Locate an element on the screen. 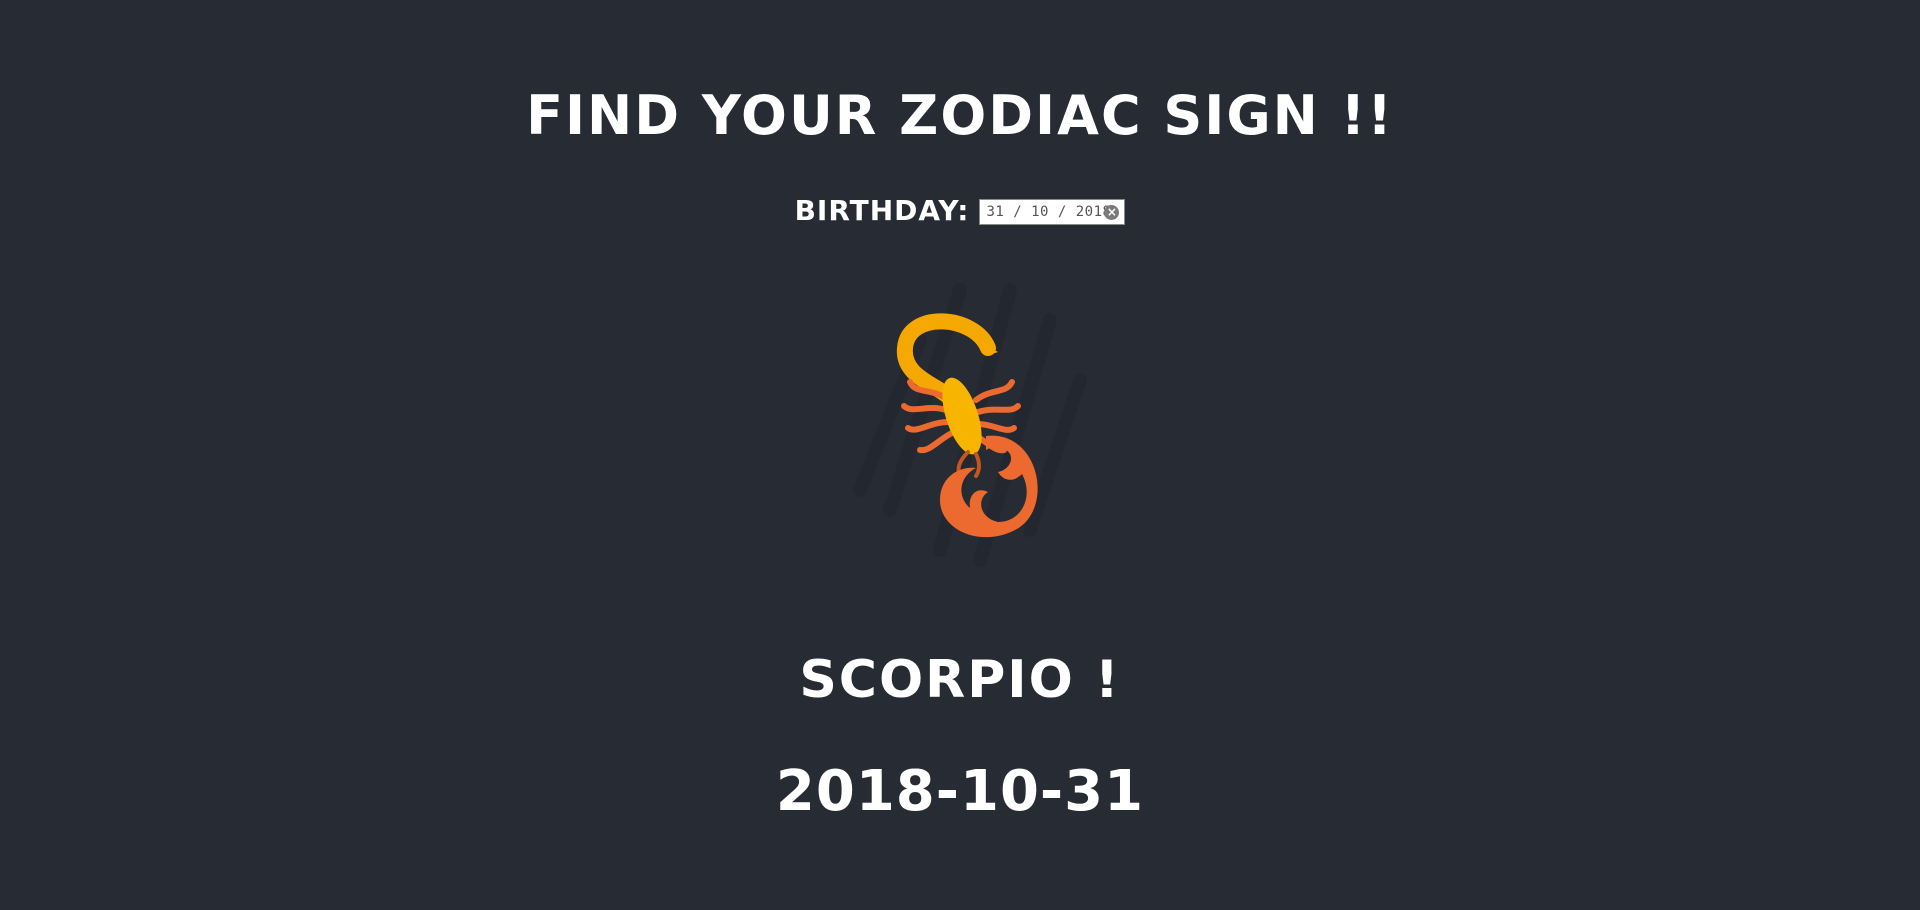 This screenshot has width=1920, height=910. zodiac-sign-name: SCORPIO ! is located at coordinates (960, 680).